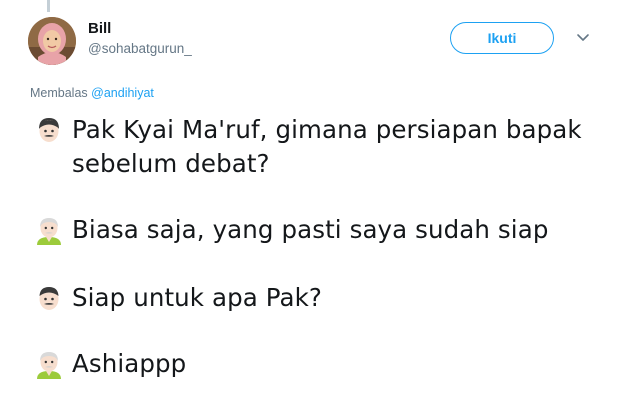  Describe the element at coordinates (48, 6) in the screenshot. I see `thread-connector-line` at that location.